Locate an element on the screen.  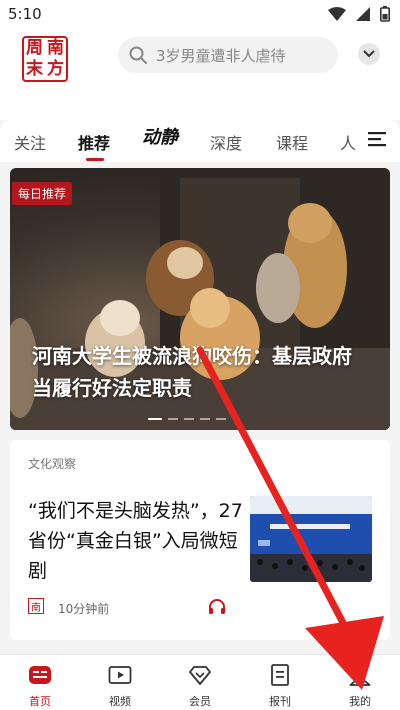
status-bar: 5:10 is located at coordinates (200, 15).